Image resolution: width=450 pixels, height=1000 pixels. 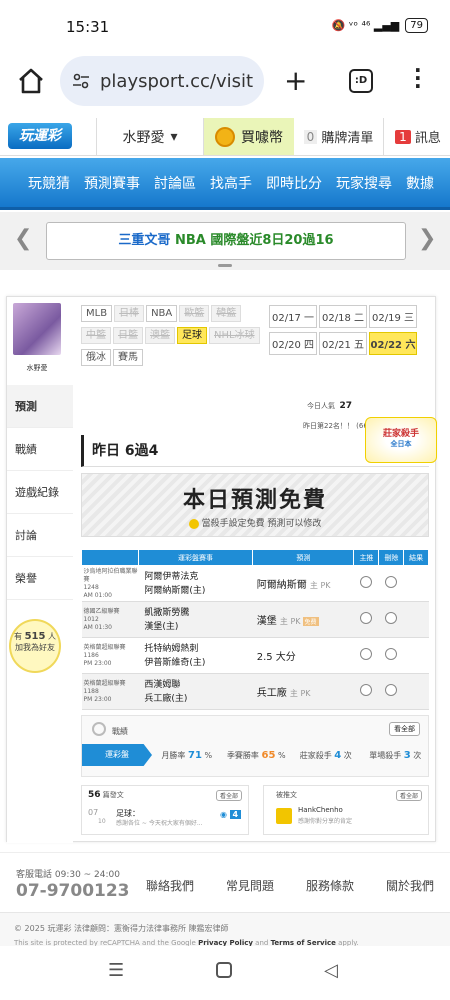 What do you see at coordinates (194, 313) in the screenshot?
I see `sport-filter-tag: 歐籃` at bounding box center [194, 313].